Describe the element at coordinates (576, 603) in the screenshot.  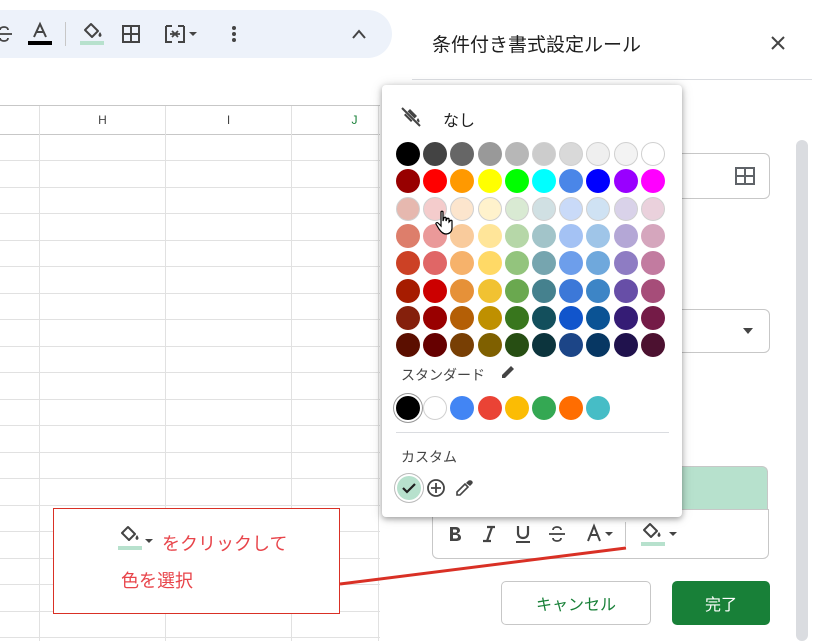
I see `cancel-button: キャンセル` at that location.